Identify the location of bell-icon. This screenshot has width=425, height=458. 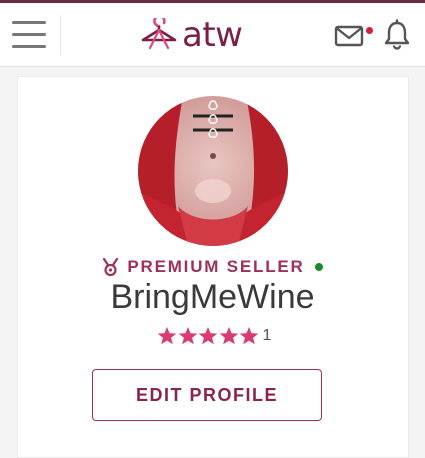
(397, 35).